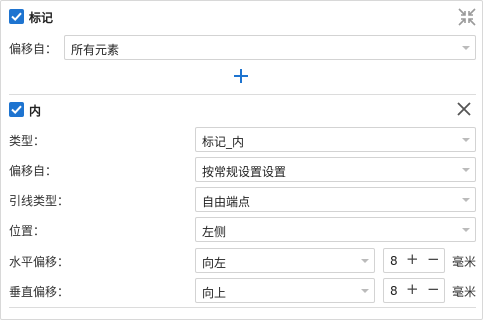 The height and width of the screenshot is (321, 484). Describe the element at coordinates (242, 307) in the screenshot. I see `bottom-divider` at that location.